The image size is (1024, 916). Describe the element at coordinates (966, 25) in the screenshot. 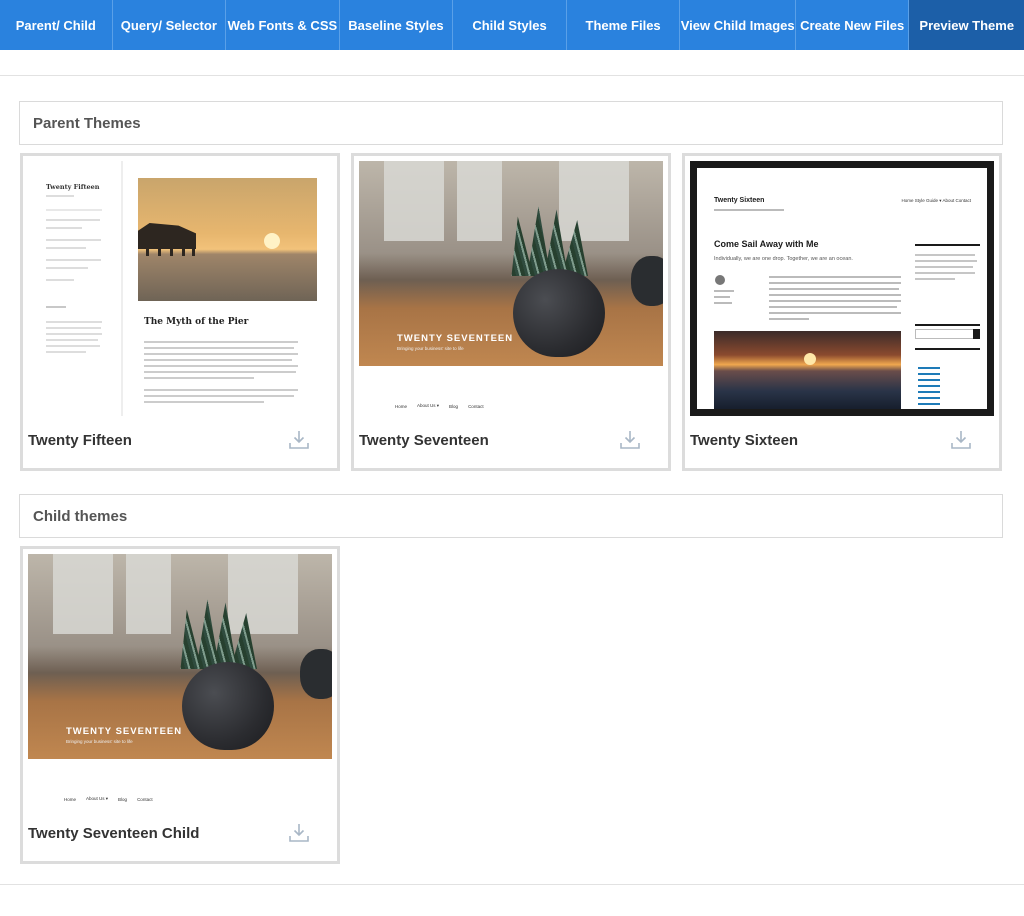

I see `tab-preview-theme: Preview Theme` at that location.